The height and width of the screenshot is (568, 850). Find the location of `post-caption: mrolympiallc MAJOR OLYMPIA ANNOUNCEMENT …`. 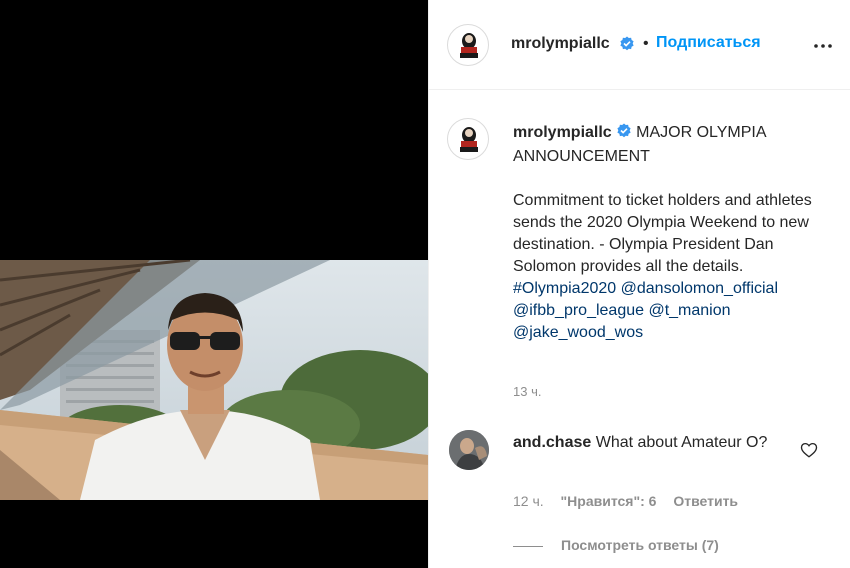

post-caption: mrolympiallc MAJOR OLYMPIA ANNOUNCEMENT … is located at coordinates (665, 233).